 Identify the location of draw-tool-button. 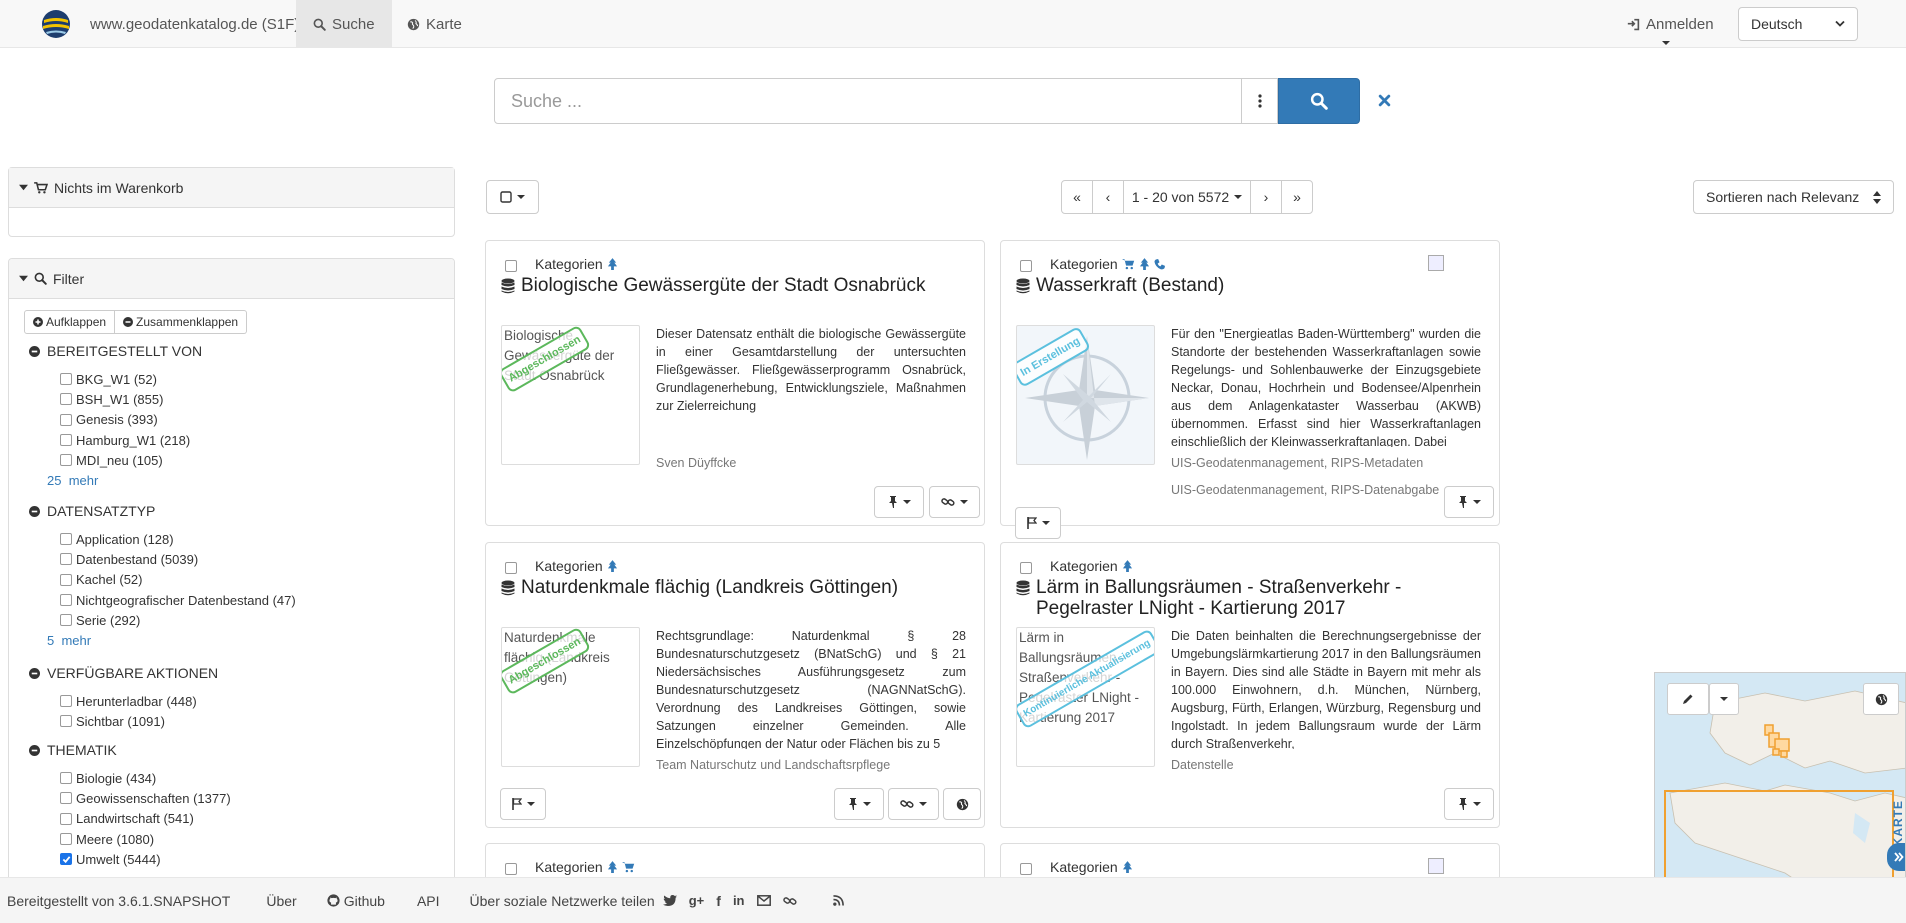
(1688, 699).